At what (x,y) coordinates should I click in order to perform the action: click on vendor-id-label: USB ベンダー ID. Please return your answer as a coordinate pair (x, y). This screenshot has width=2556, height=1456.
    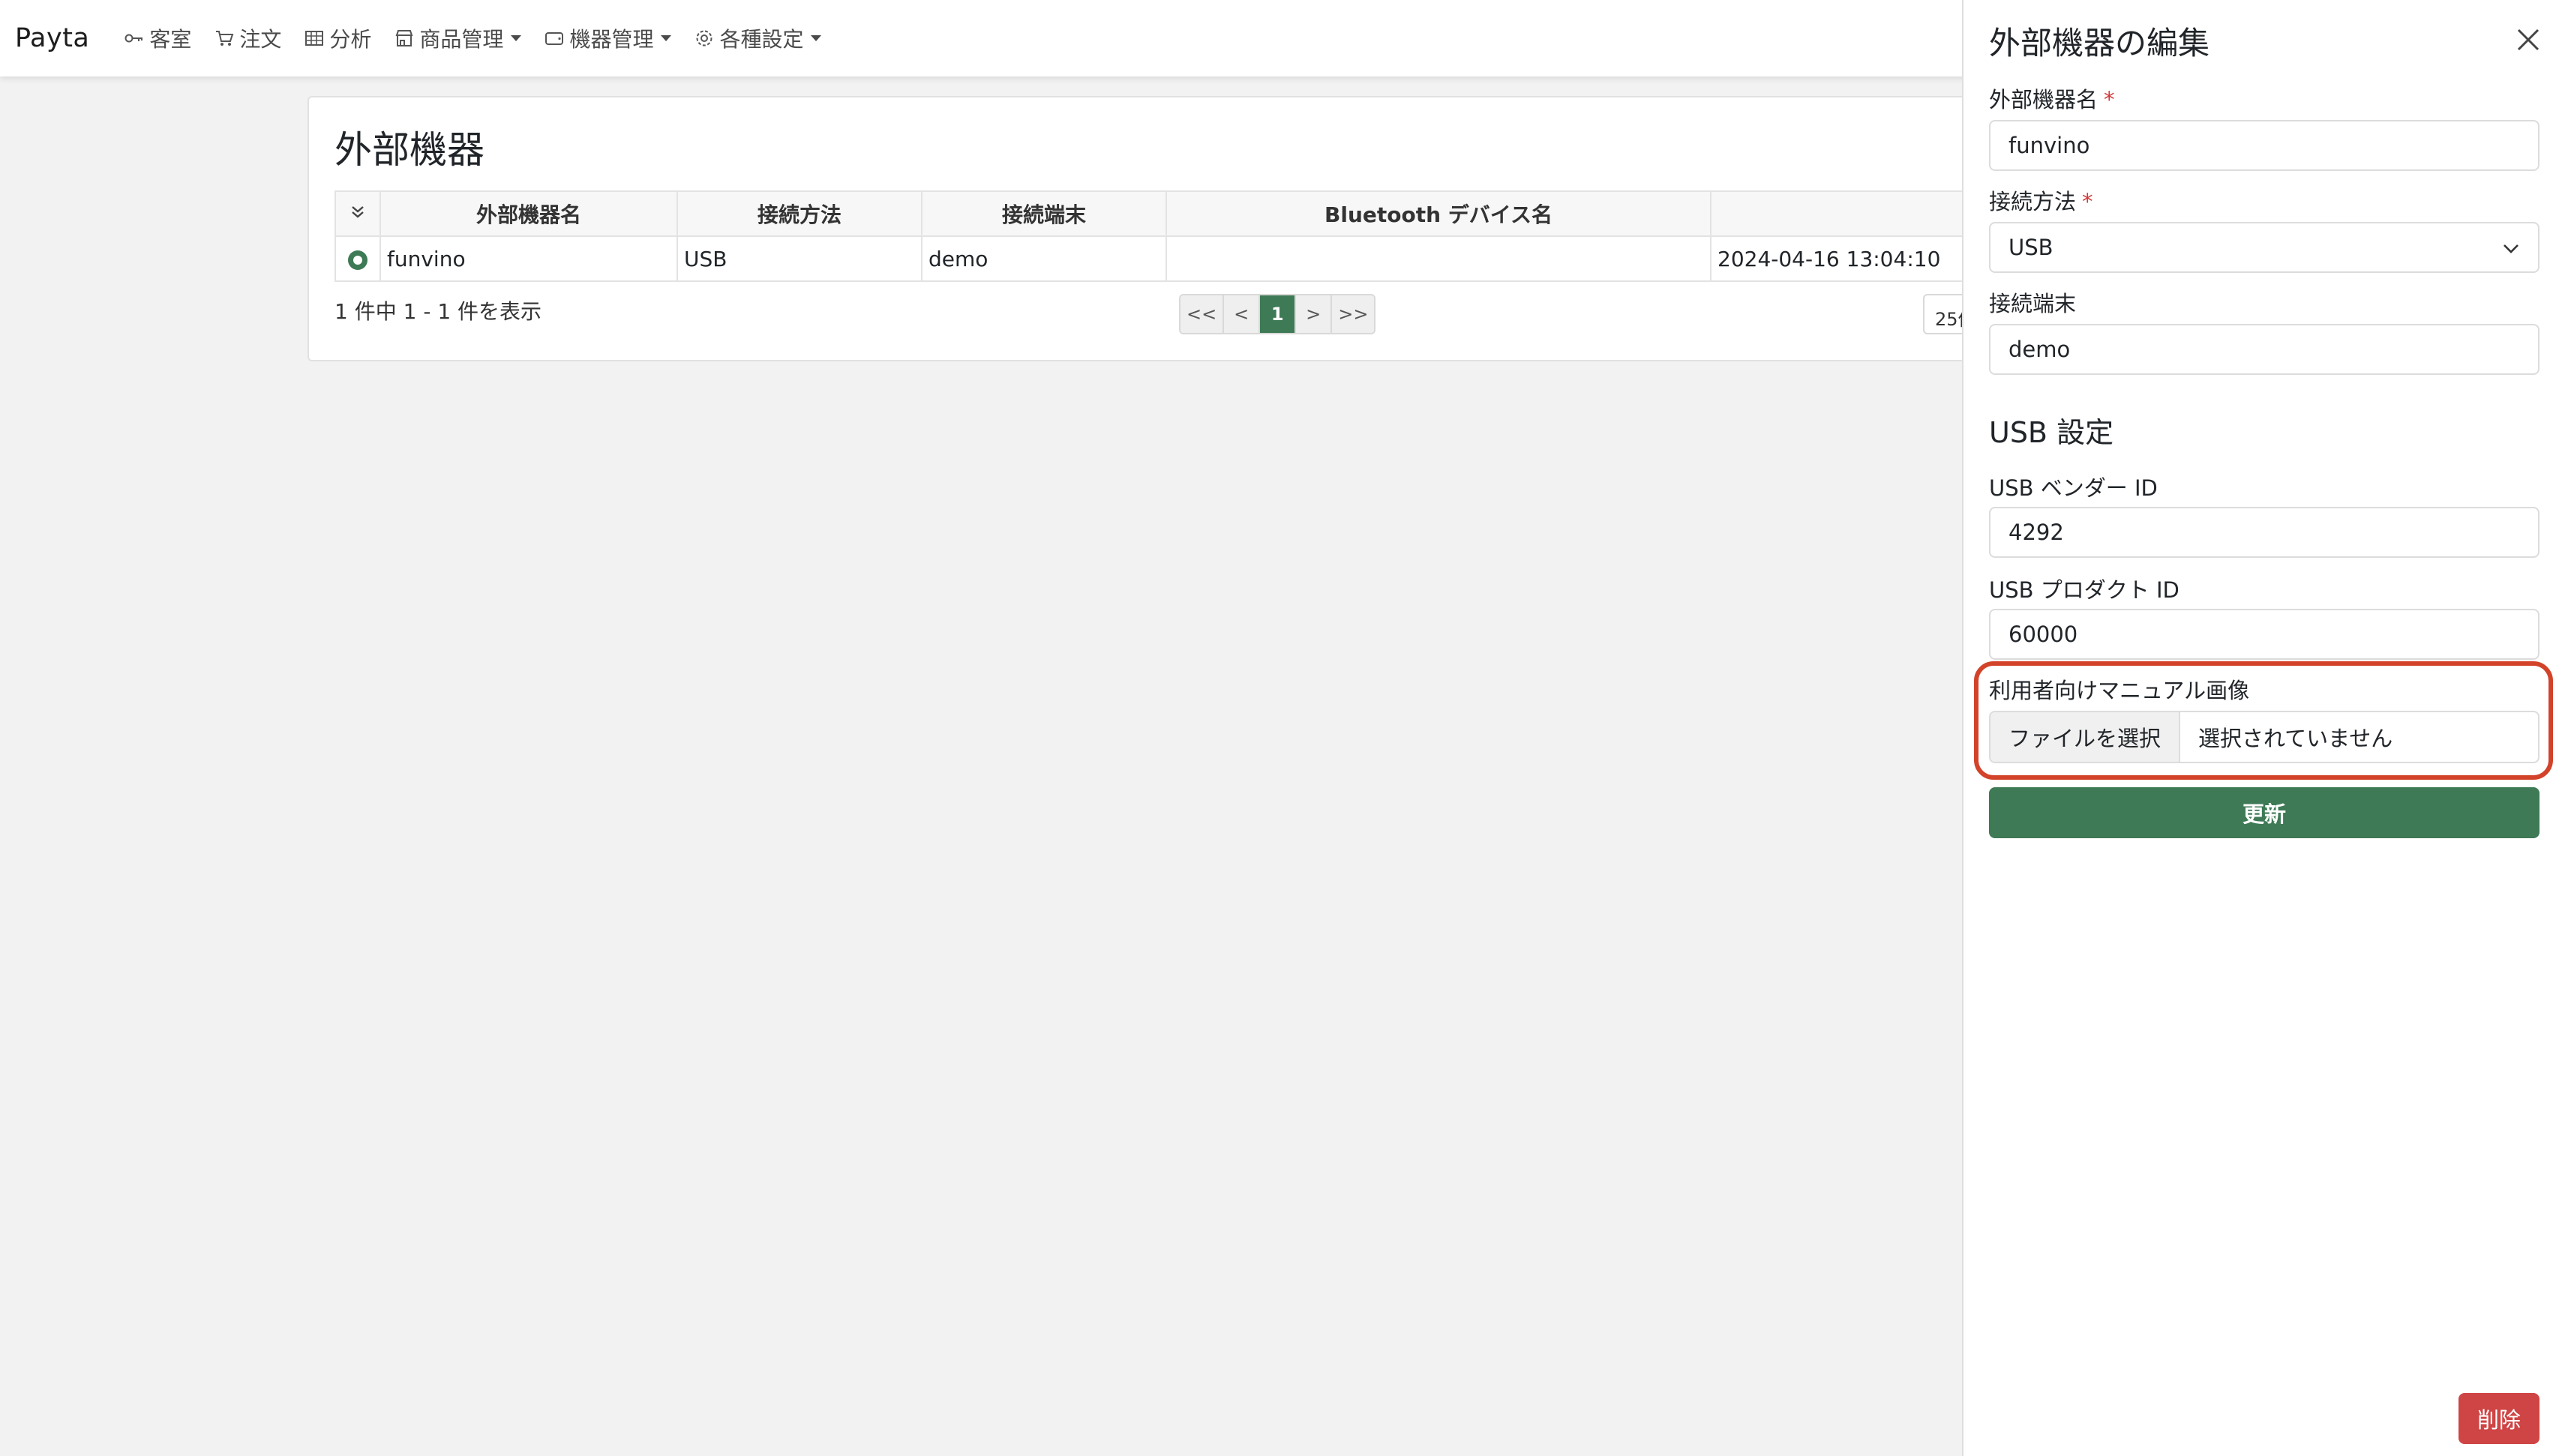
    Looking at the image, I should click on (2073, 488).